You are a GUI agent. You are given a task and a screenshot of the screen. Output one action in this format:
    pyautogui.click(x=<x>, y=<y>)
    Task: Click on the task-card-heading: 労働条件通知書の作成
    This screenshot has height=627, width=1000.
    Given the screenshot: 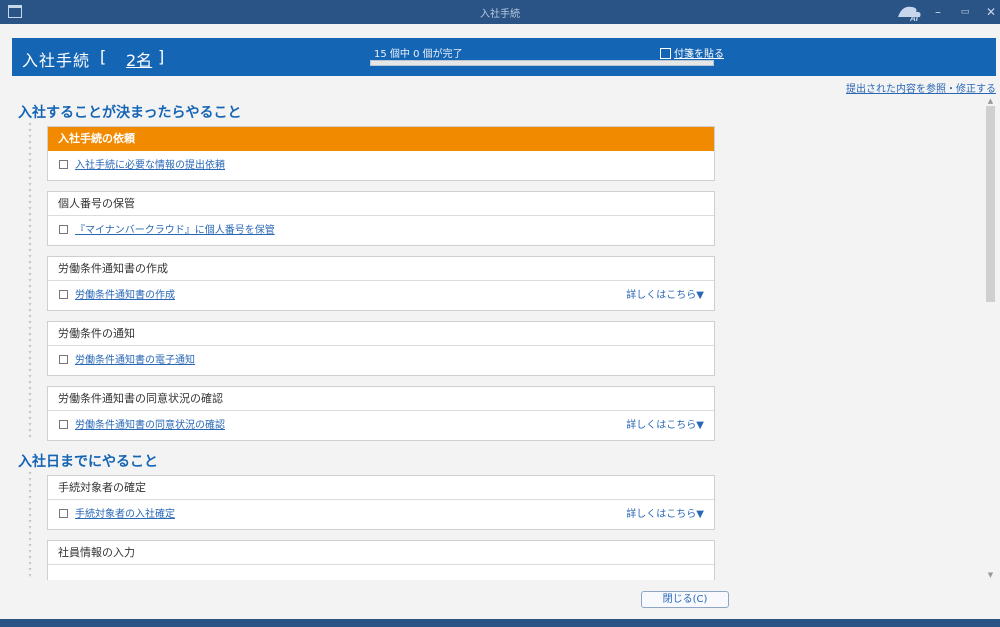 What is the action you would take?
    pyautogui.click(x=381, y=269)
    